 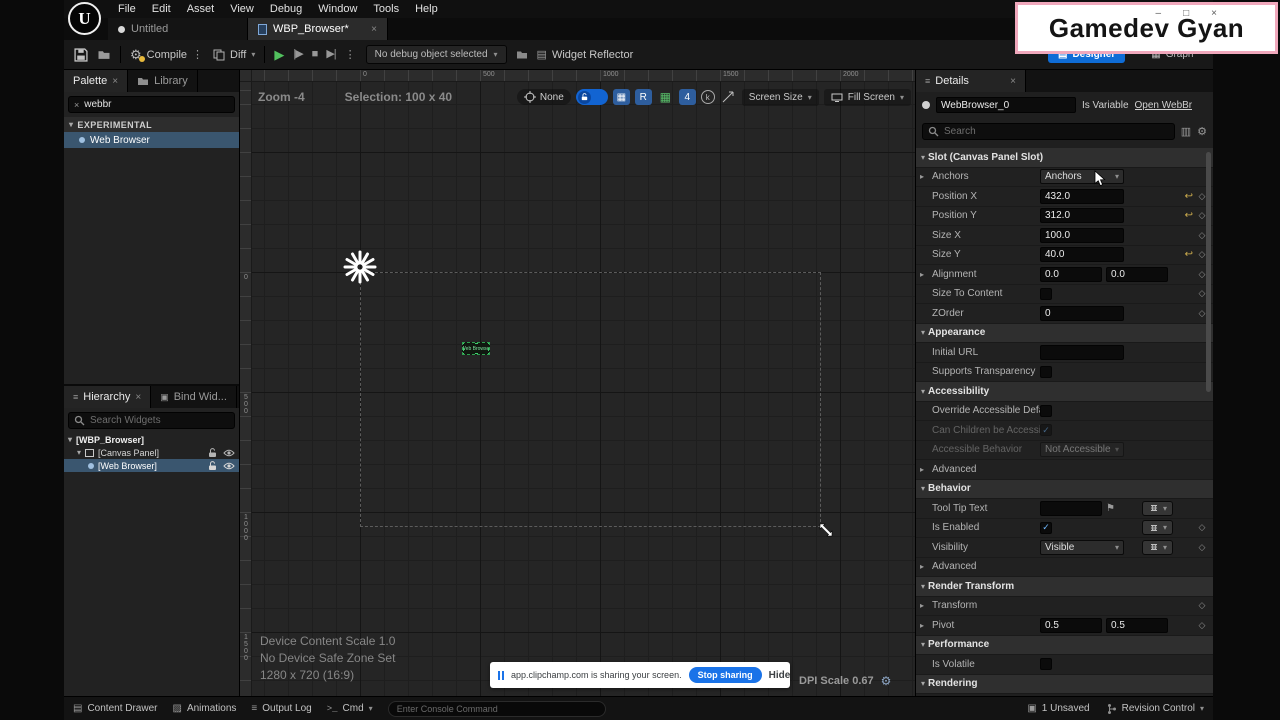 What do you see at coordinates (1159, 13) in the screenshot?
I see `minimize-icon: –` at bounding box center [1159, 13].